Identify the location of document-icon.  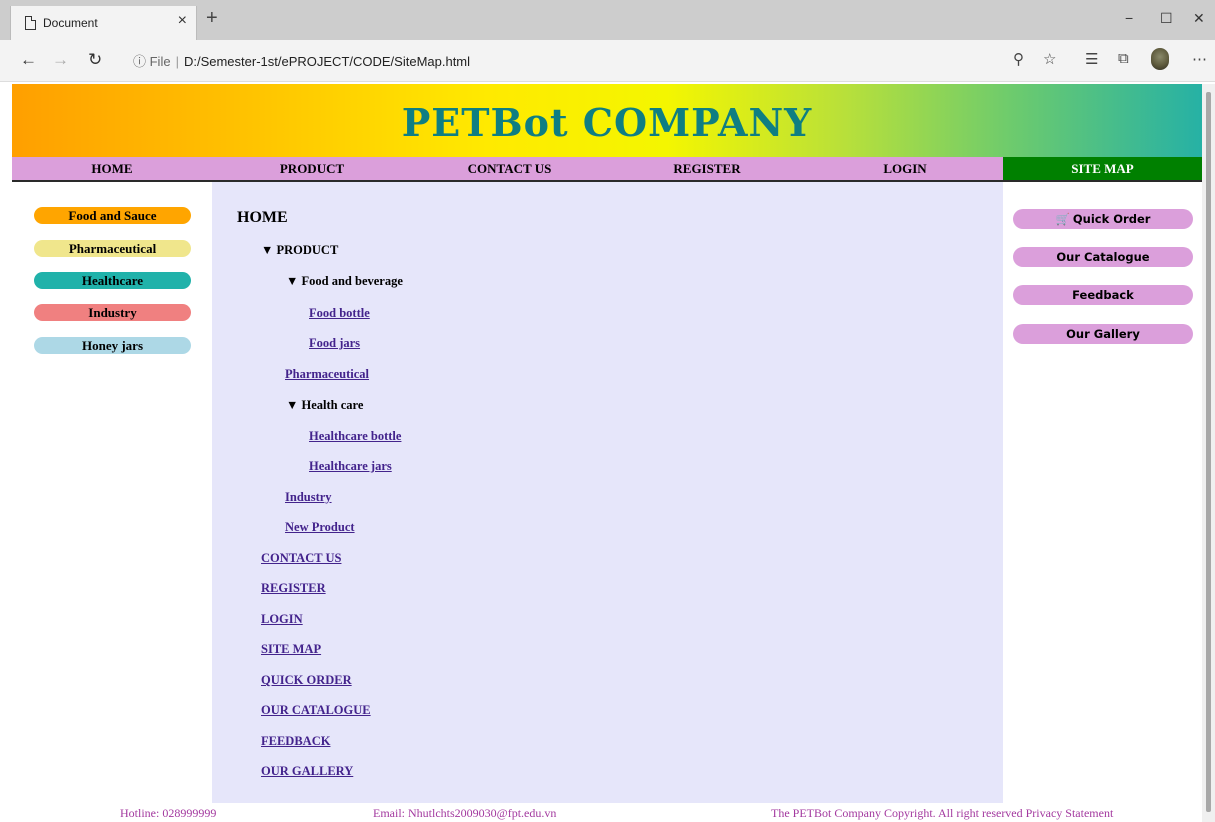
(30, 23).